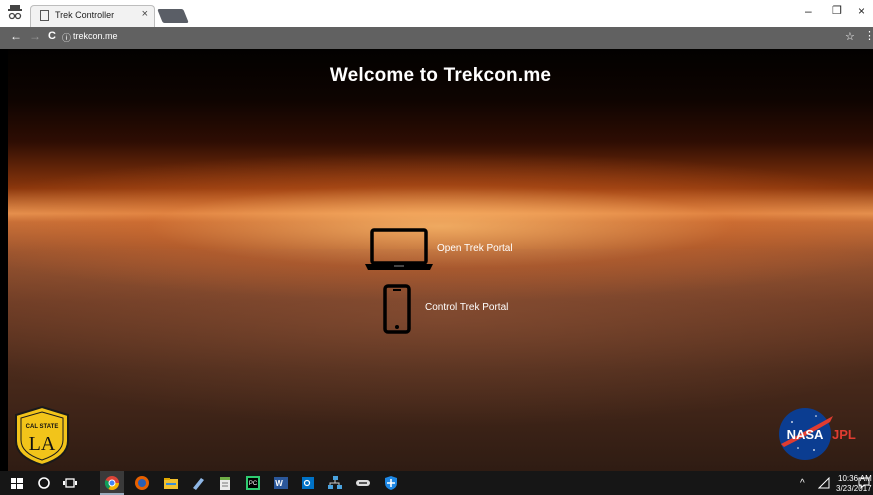  I want to click on file-explorer-icon, so click(171, 483).